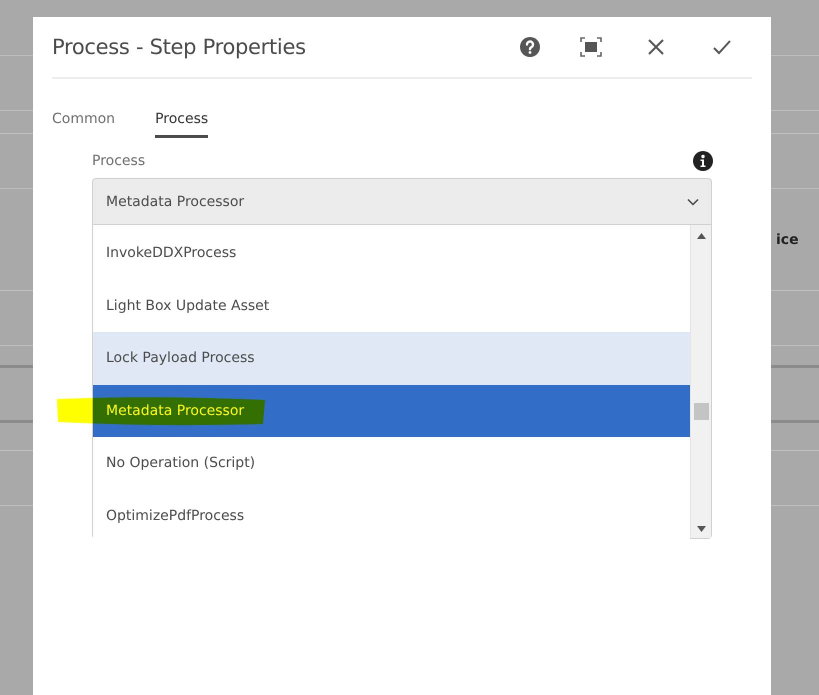 The height and width of the screenshot is (695, 819). What do you see at coordinates (700, 381) in the screenshot?
I see `scrollbar` at bounding box center [700, 381].